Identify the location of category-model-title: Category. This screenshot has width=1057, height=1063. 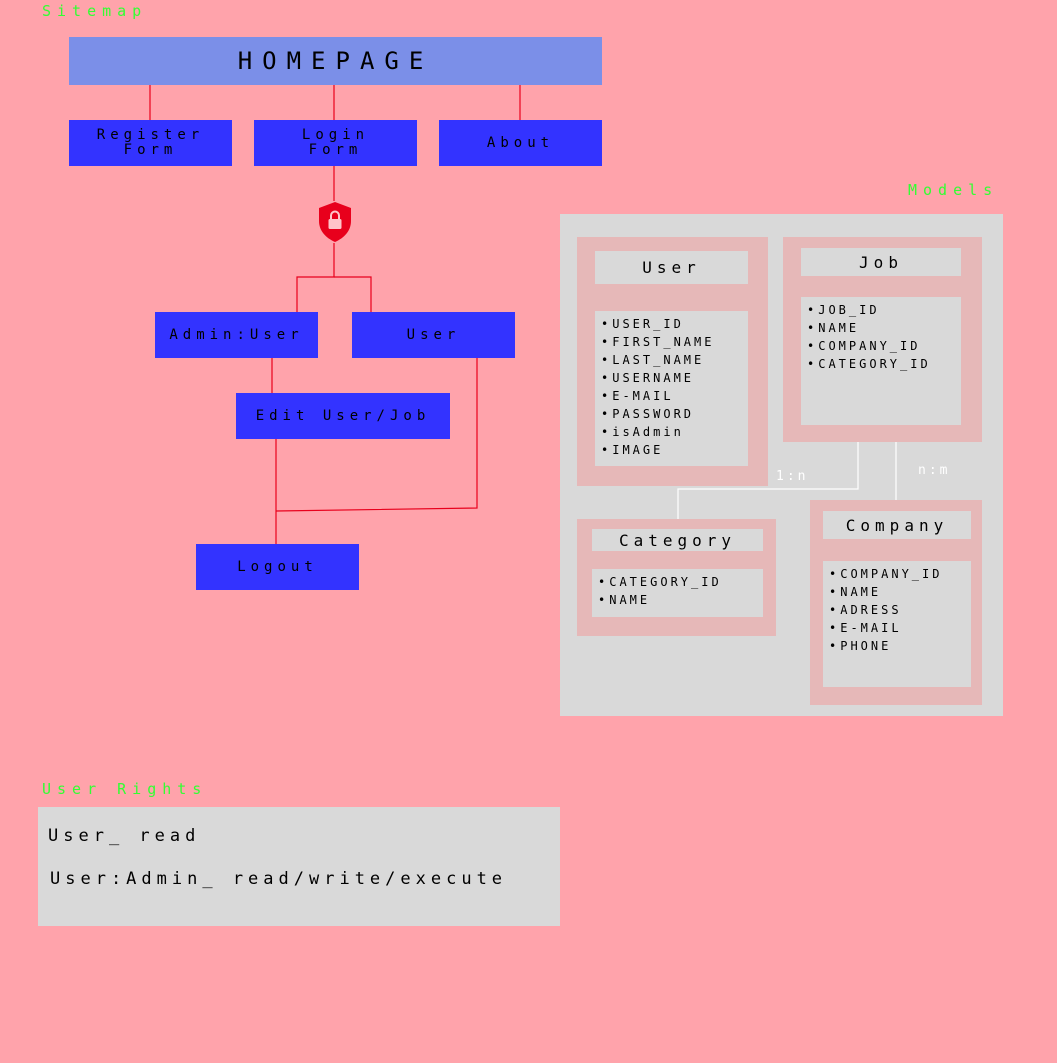
(677, 540).